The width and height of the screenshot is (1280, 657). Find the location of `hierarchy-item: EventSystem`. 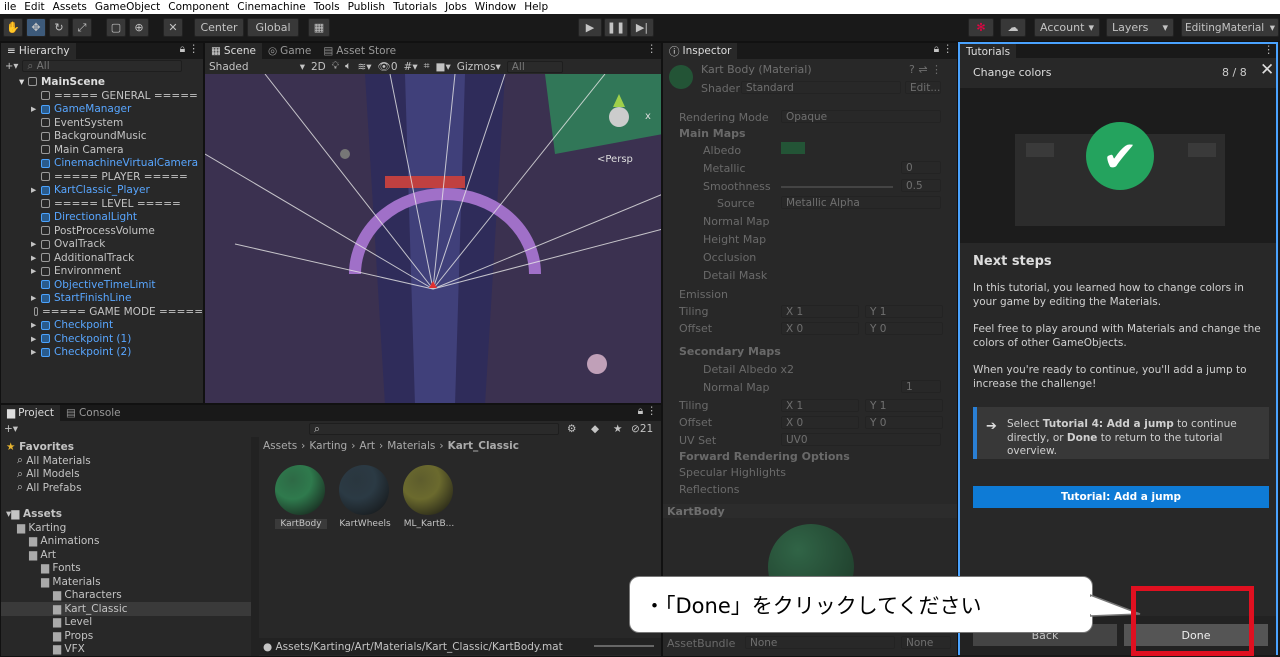

hierarchy-item: EventSystem is located at coordinates (102, 123).